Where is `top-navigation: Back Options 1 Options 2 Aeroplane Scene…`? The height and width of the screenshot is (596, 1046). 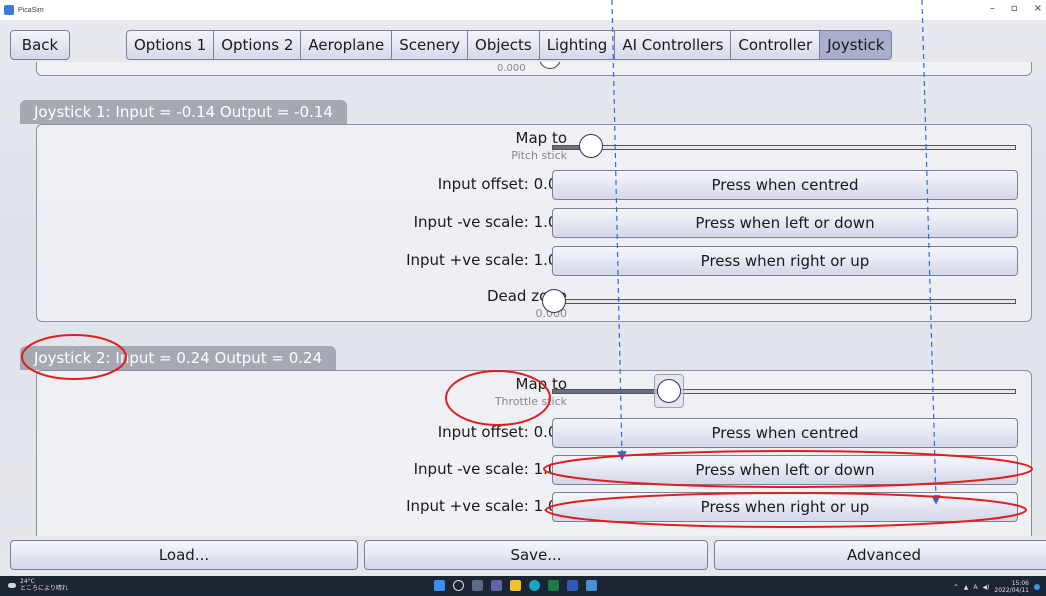
top-navigation: Back Options 1 Options 2 Aeroplane Scene… is located at coordinates (523, 42).